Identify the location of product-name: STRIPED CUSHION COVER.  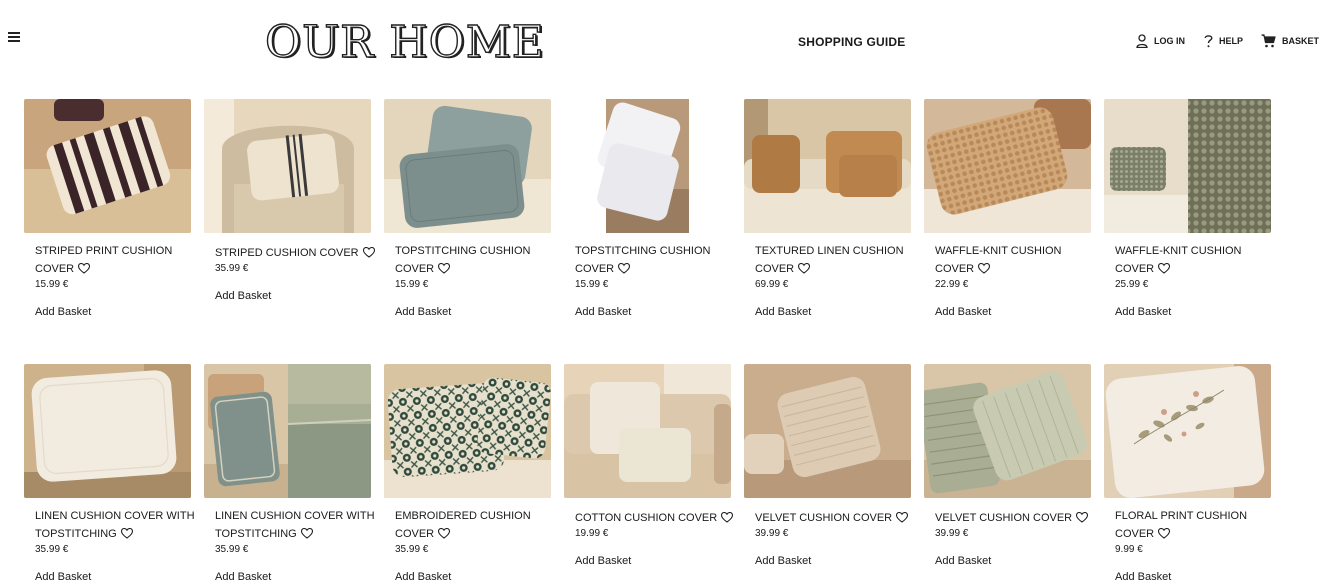
(295, 253).